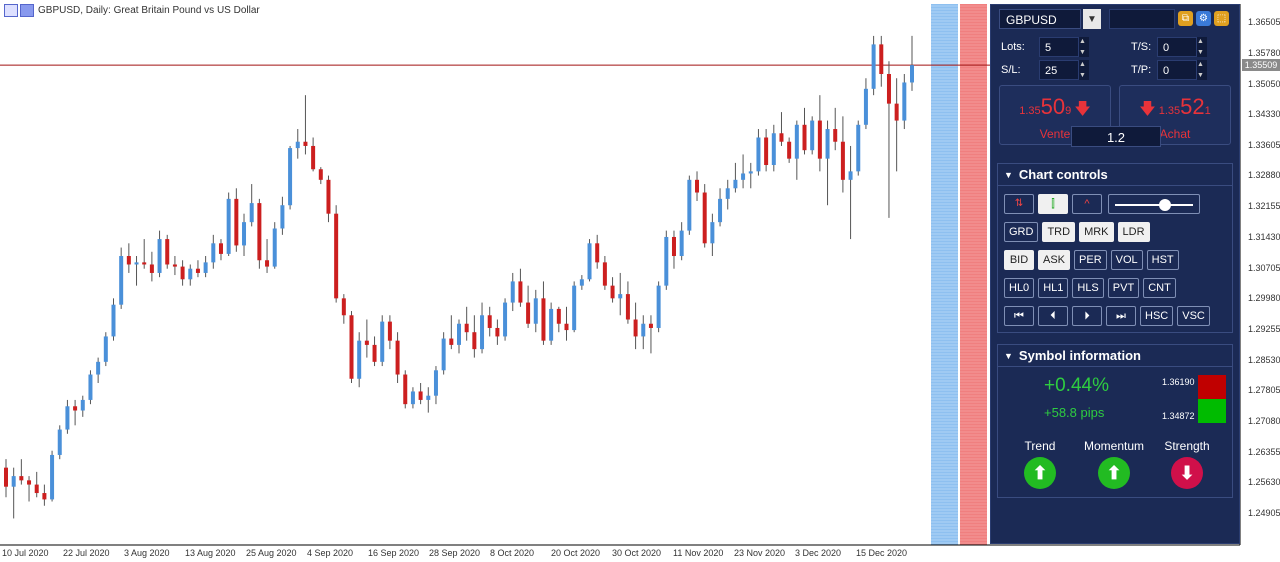 The width and height of the screenshot is (1280, 562). What do you see at coordinates (1162, 260) in the screenshot?
I see `hst-button: HST` at bounding box center [1162, 260].